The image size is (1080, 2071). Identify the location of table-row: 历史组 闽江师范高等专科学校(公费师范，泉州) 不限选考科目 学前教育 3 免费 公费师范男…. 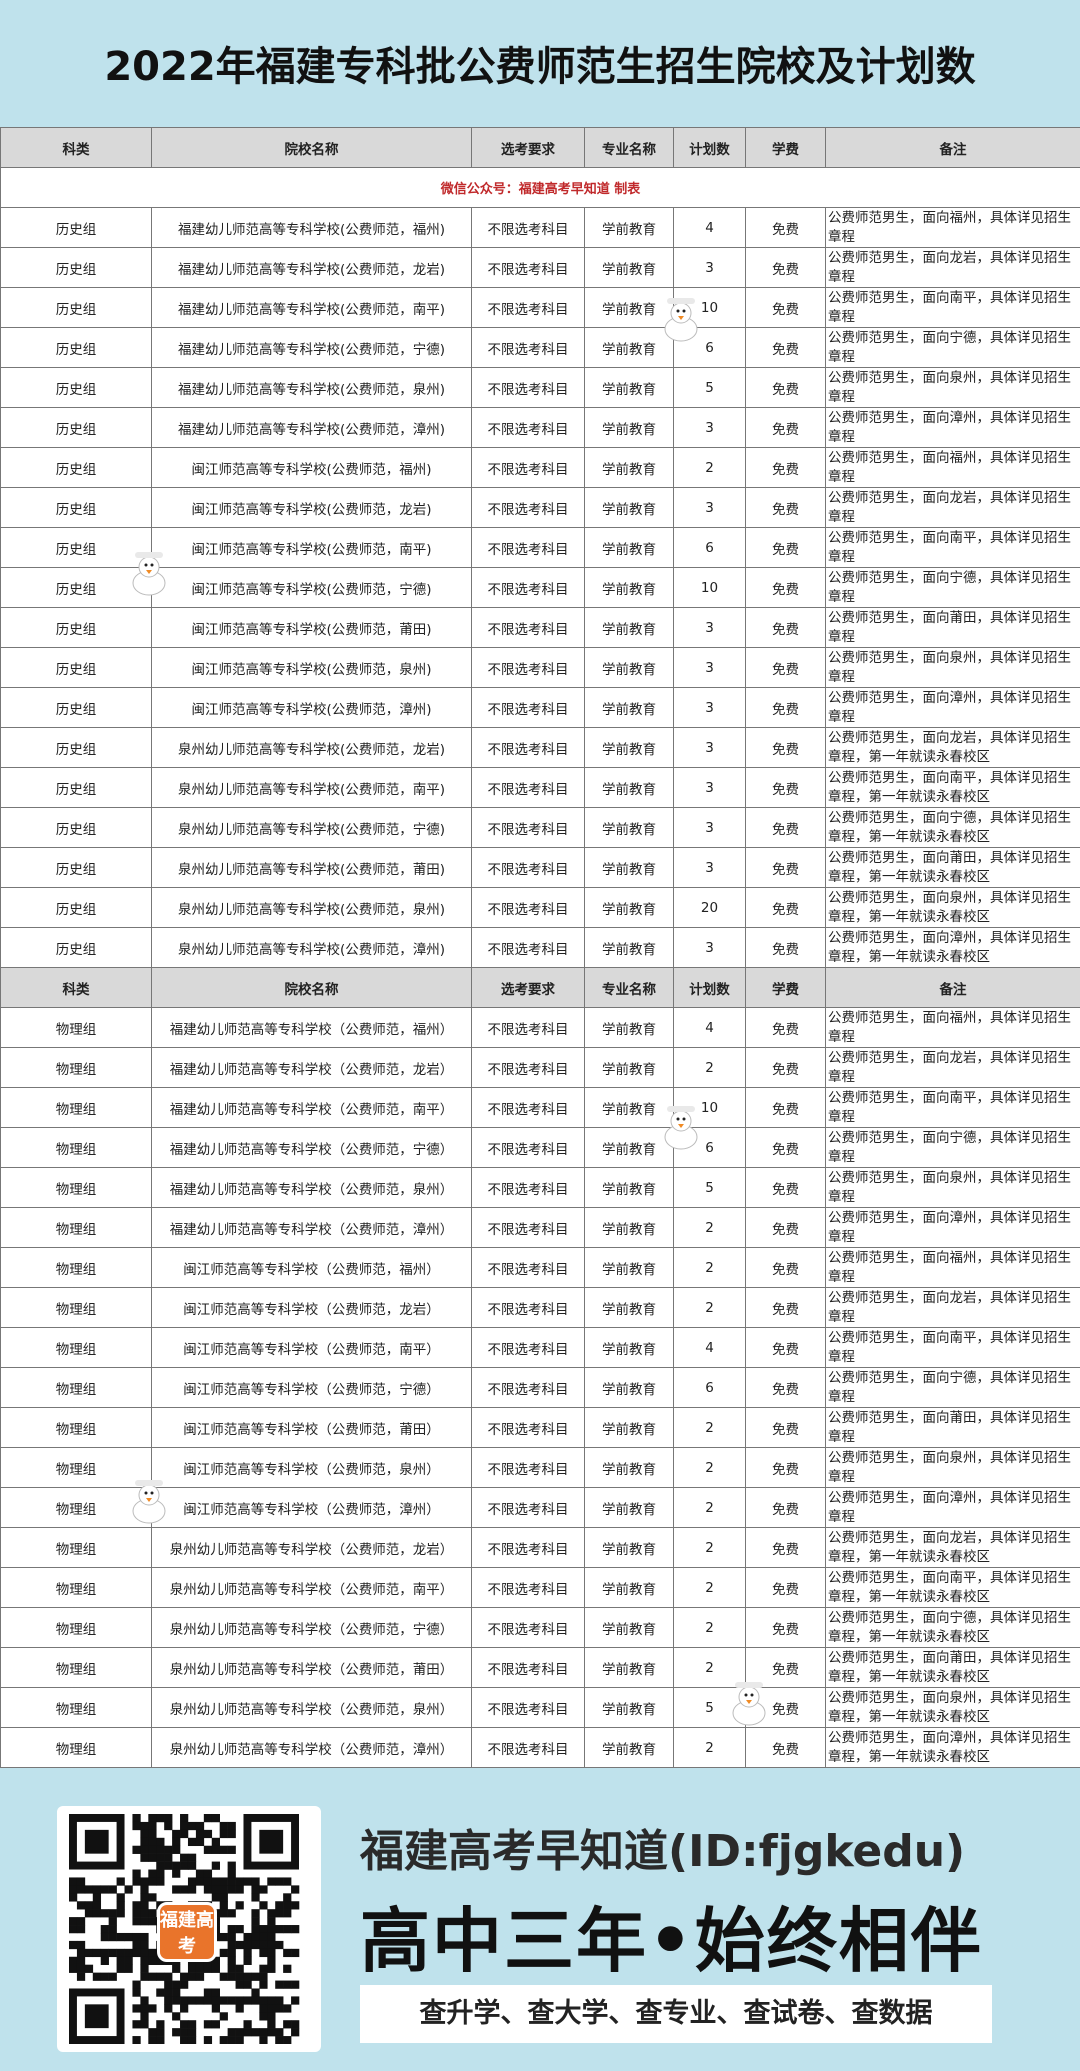
(540, 667).